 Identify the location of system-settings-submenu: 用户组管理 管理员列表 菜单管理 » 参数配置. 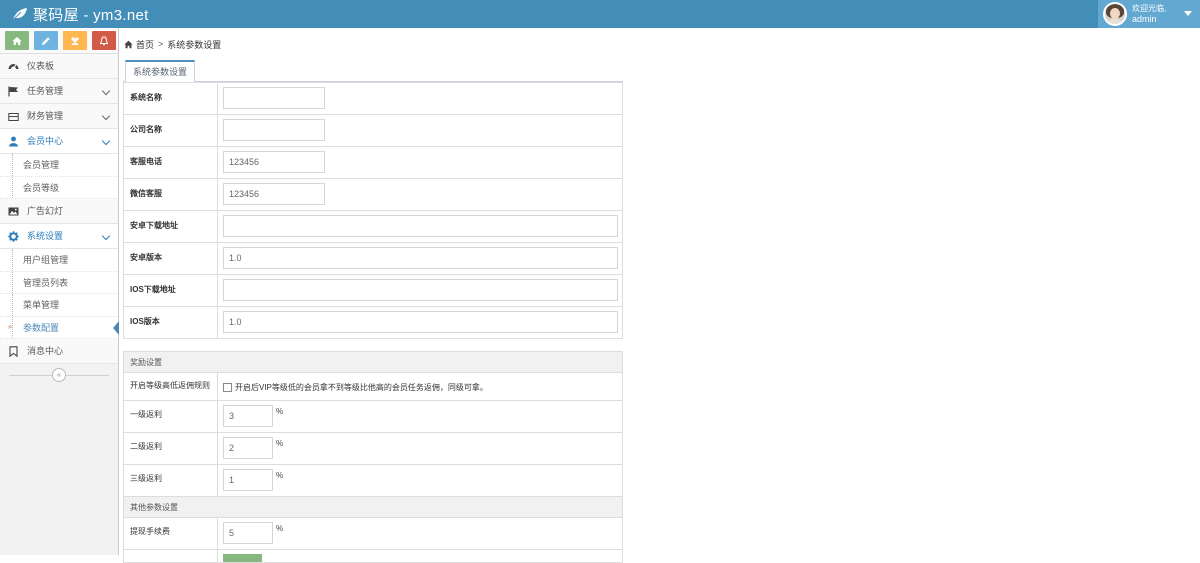
(59, 294).